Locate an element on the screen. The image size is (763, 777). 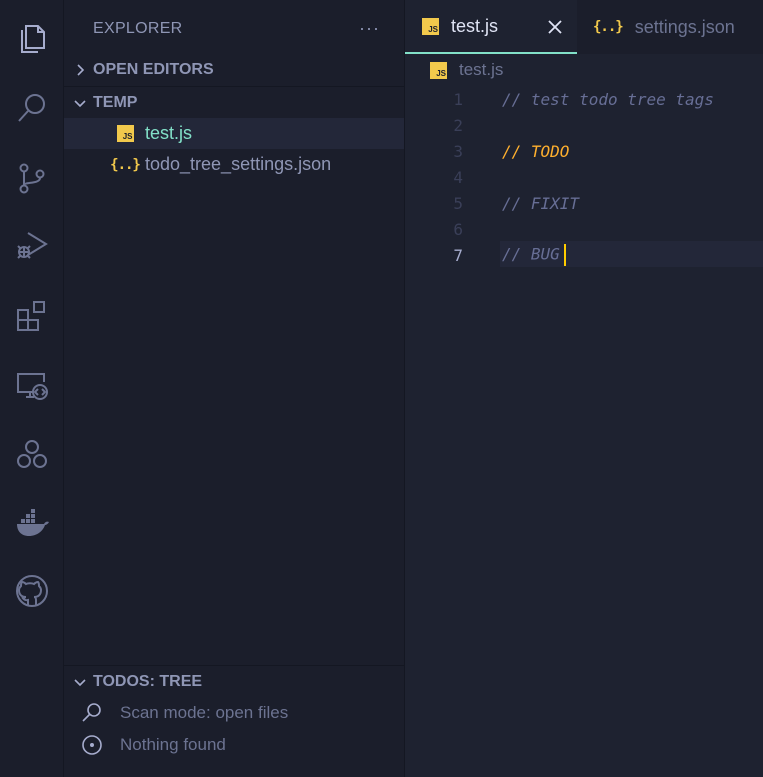
folder-label: TEMP is located at coordinates (115, 102).